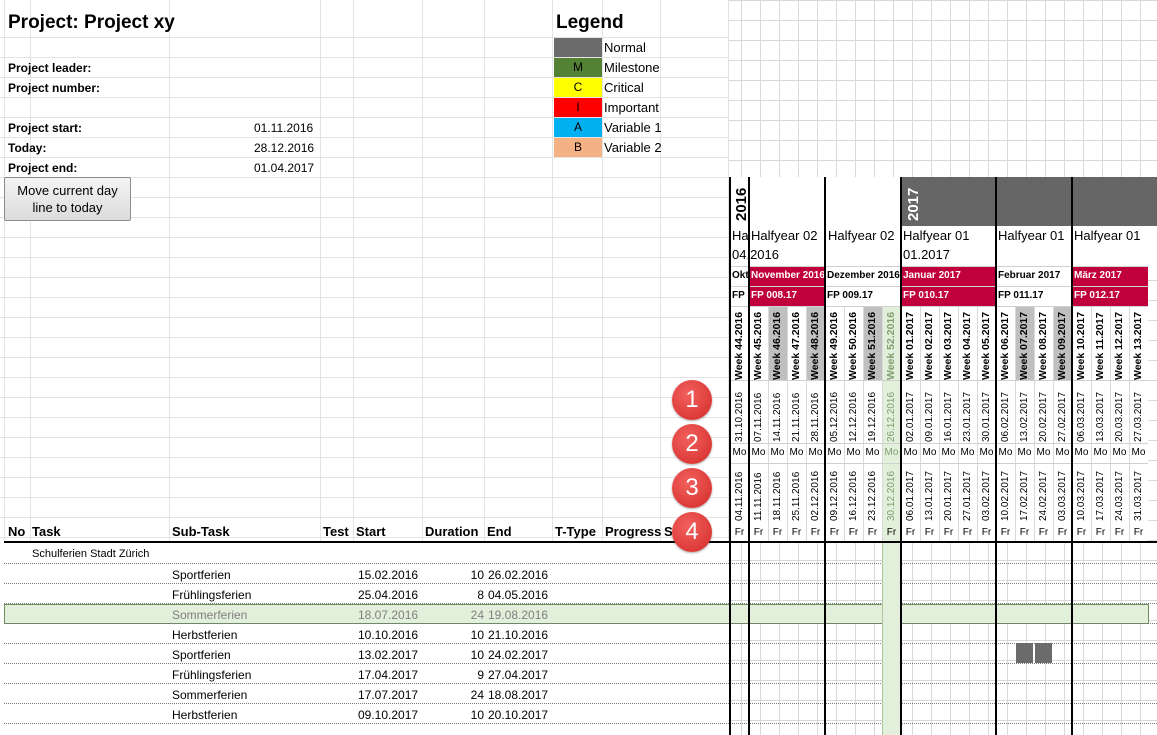  I want to click on table-row: Sommerferien 17.07.2017 24 18.08.2017, so click(366, 695).